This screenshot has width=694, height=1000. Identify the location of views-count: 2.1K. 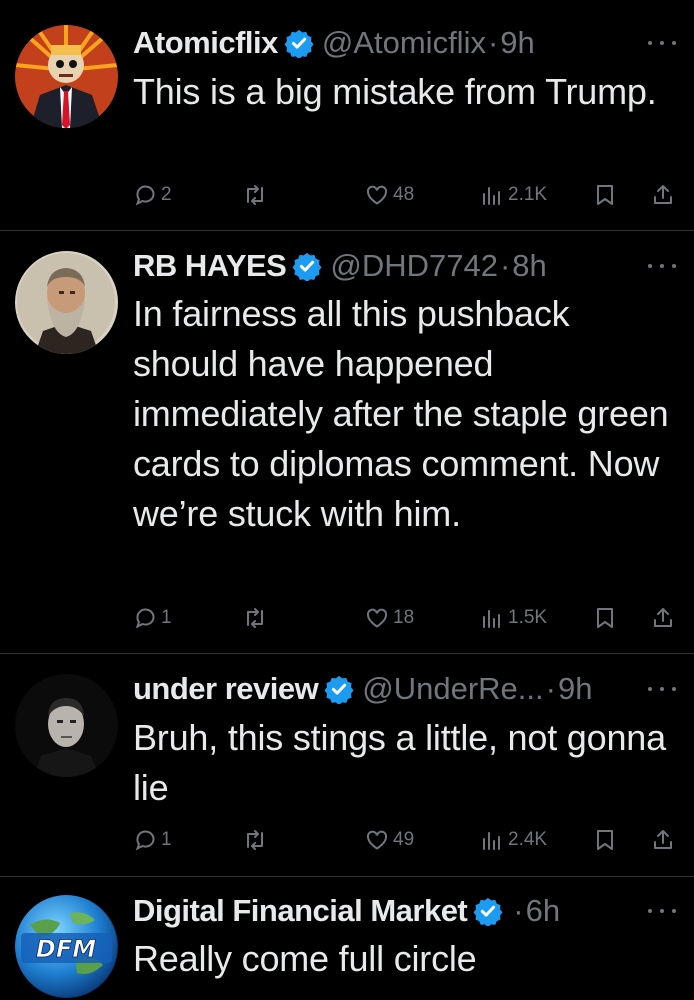
(528, 194).